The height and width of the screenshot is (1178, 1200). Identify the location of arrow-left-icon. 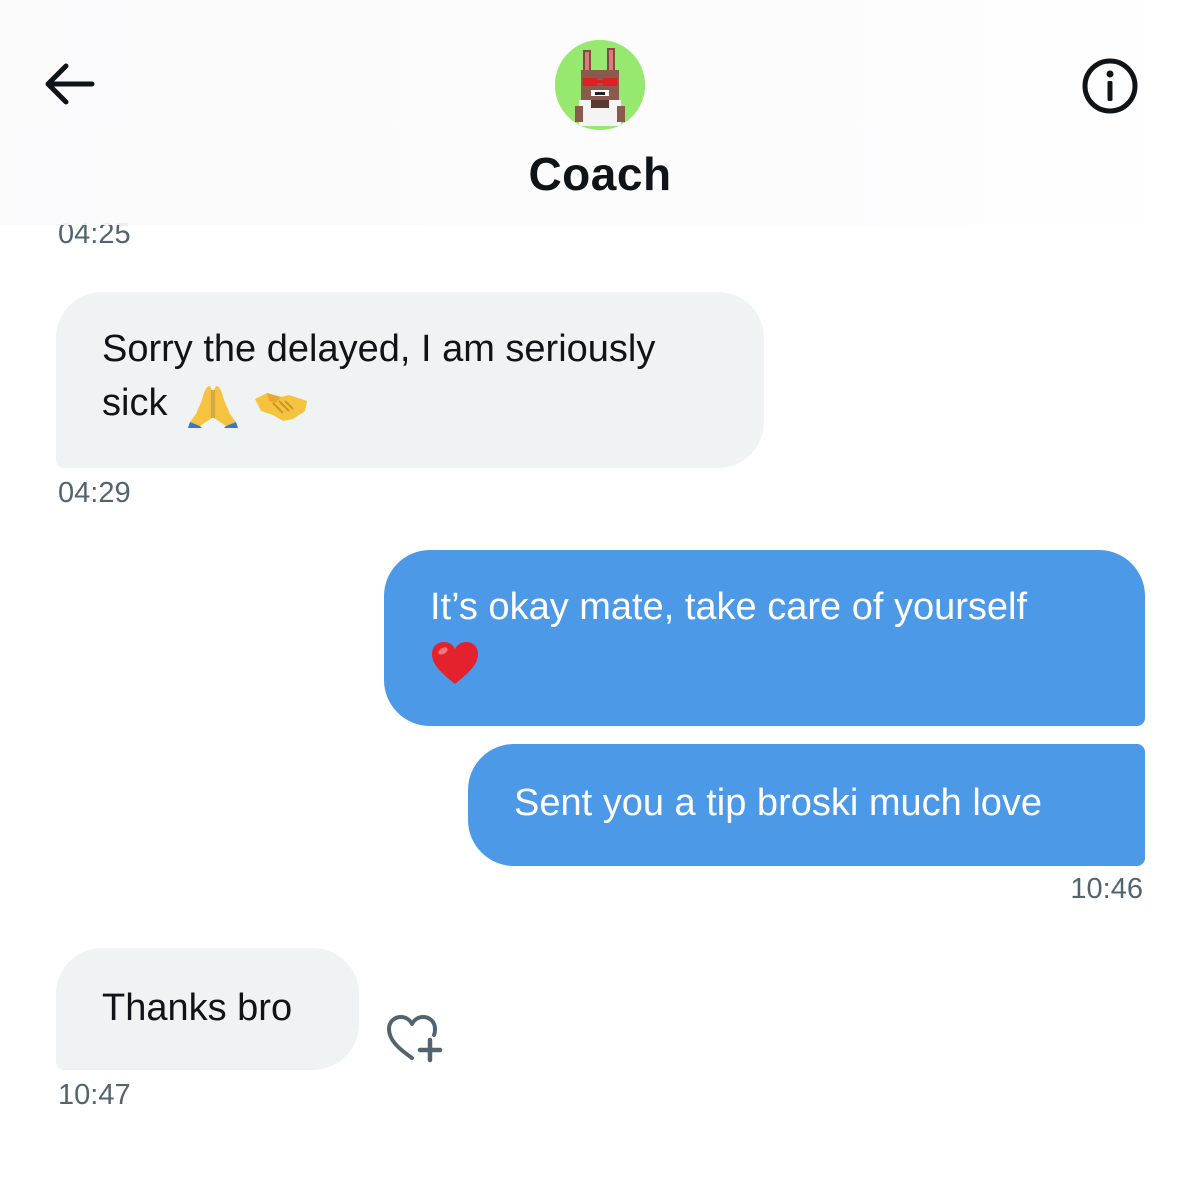
(70, 84).